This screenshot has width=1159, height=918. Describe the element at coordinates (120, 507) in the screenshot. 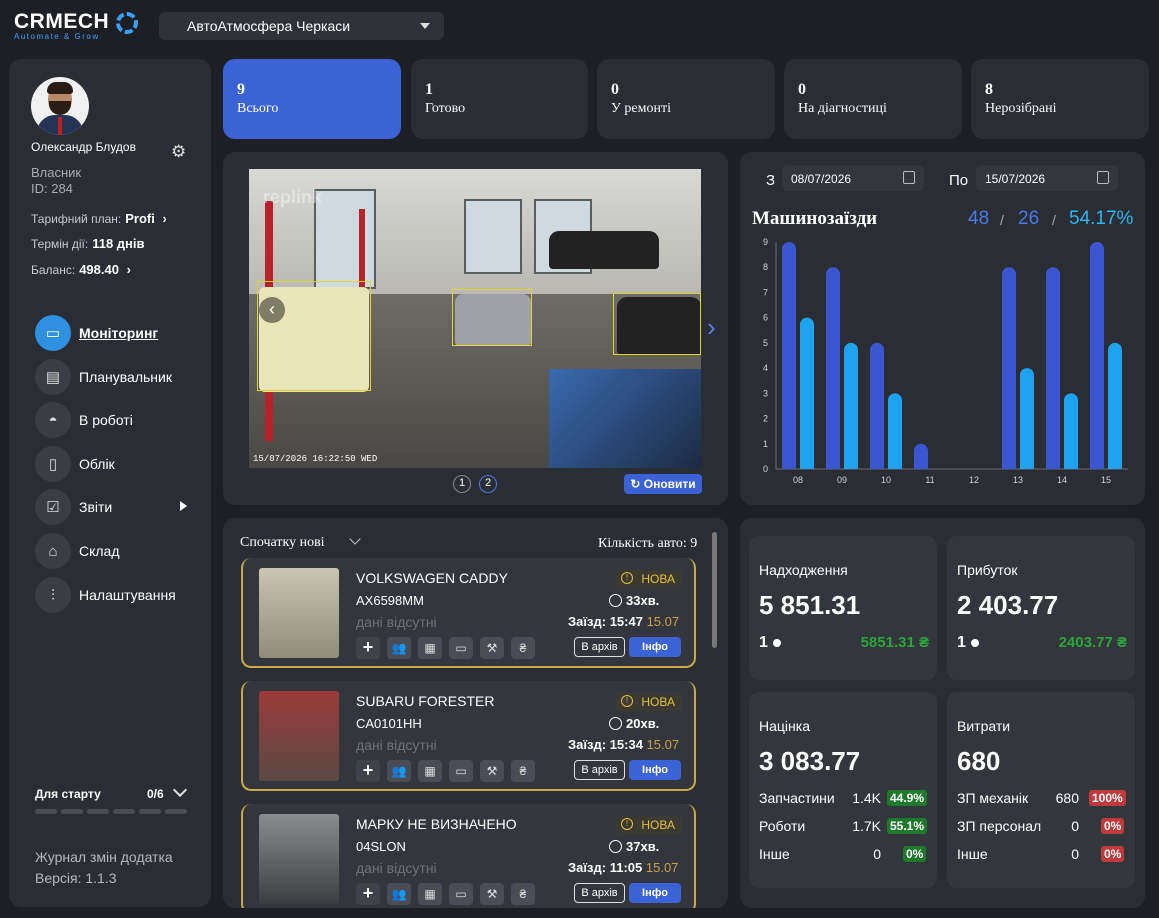

I see `nav-reports: ☑ Звіти` at that location.